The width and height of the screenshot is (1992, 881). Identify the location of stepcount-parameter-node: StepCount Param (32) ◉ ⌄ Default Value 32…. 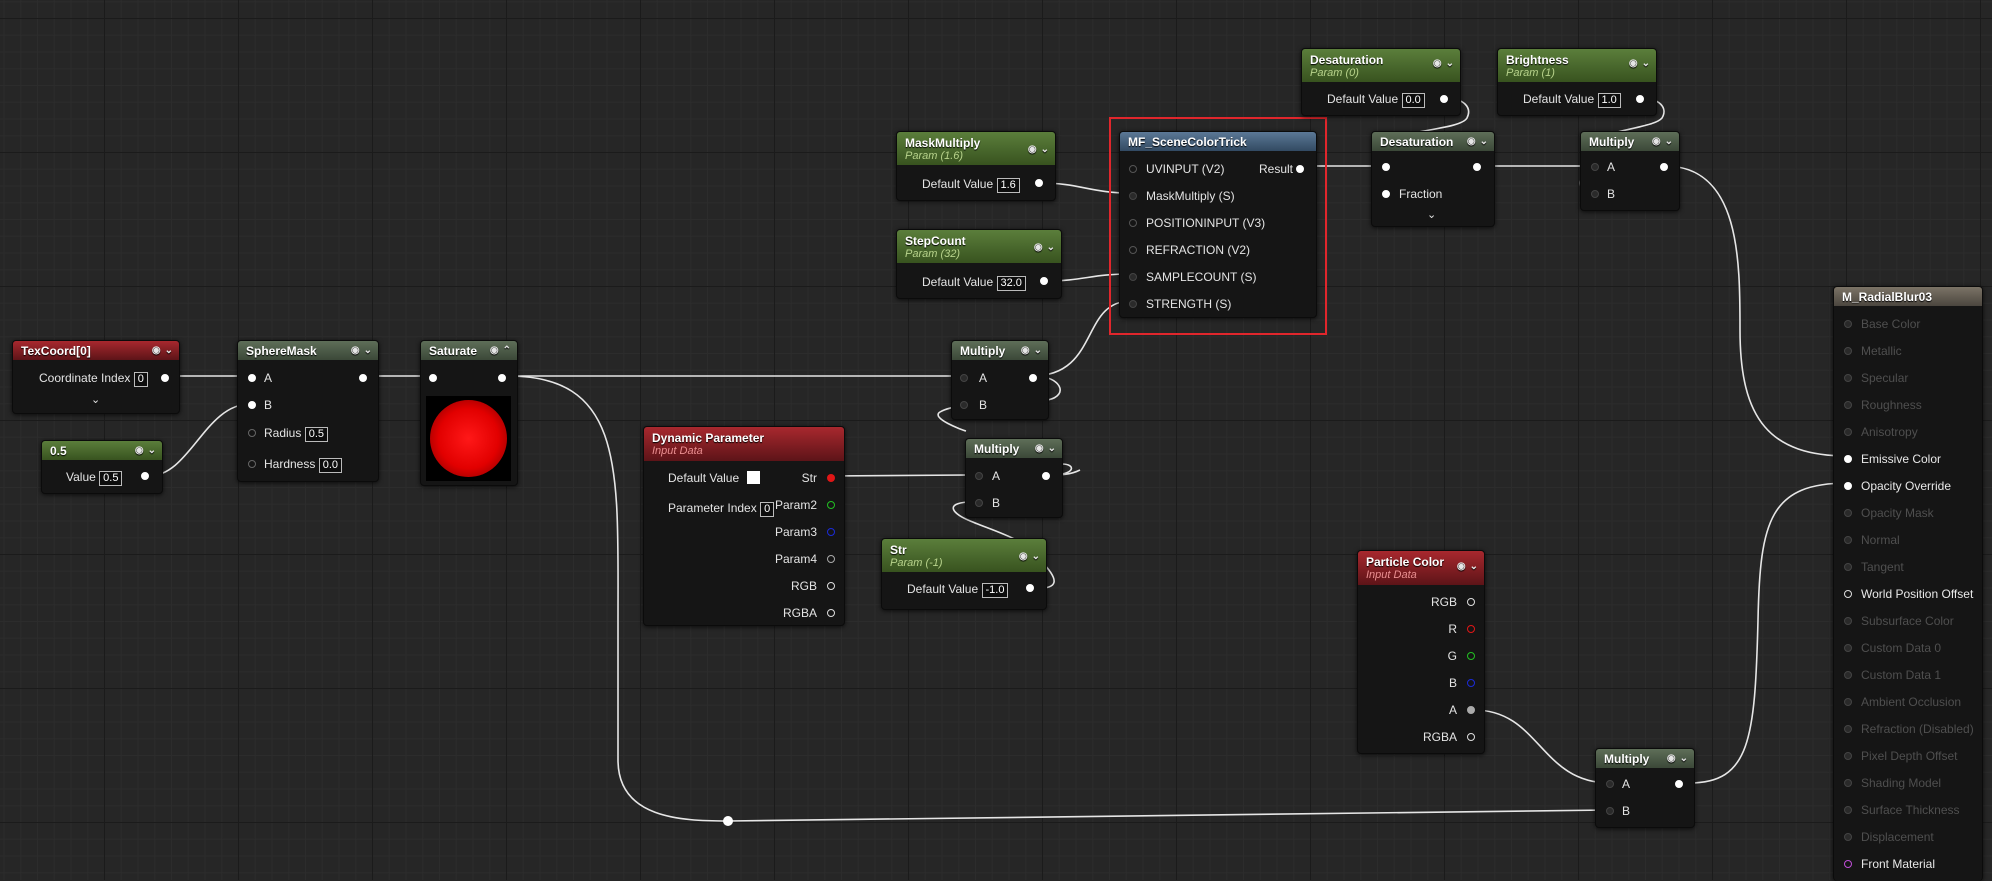
(979, 264).